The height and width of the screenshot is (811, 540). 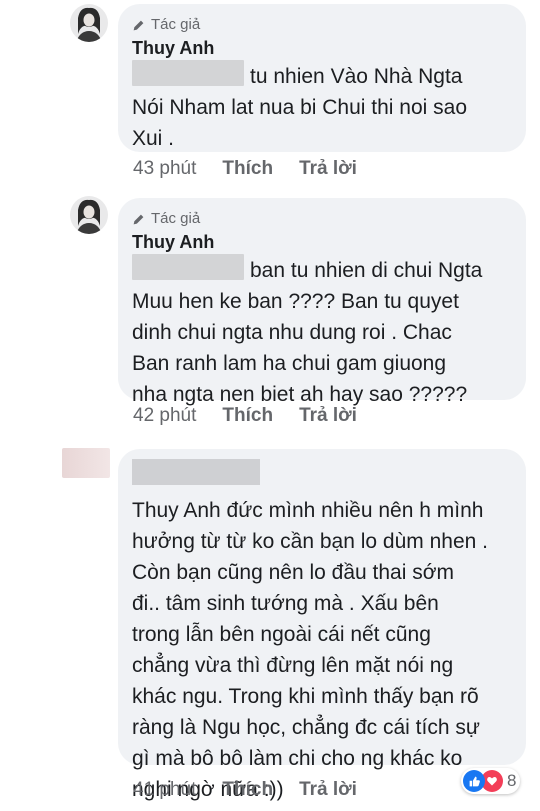 I want to click on timestamp: 43 phút, so click(x=164, y=169).